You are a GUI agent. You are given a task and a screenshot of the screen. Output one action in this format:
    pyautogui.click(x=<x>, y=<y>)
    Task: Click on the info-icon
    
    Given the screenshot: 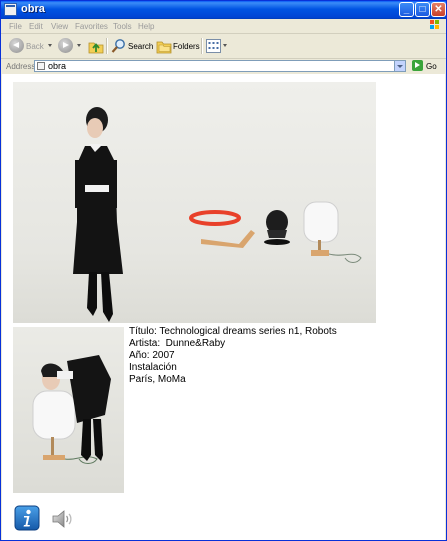 What is the action you would take?
    pyautogui.click(x=27, y=518)
    